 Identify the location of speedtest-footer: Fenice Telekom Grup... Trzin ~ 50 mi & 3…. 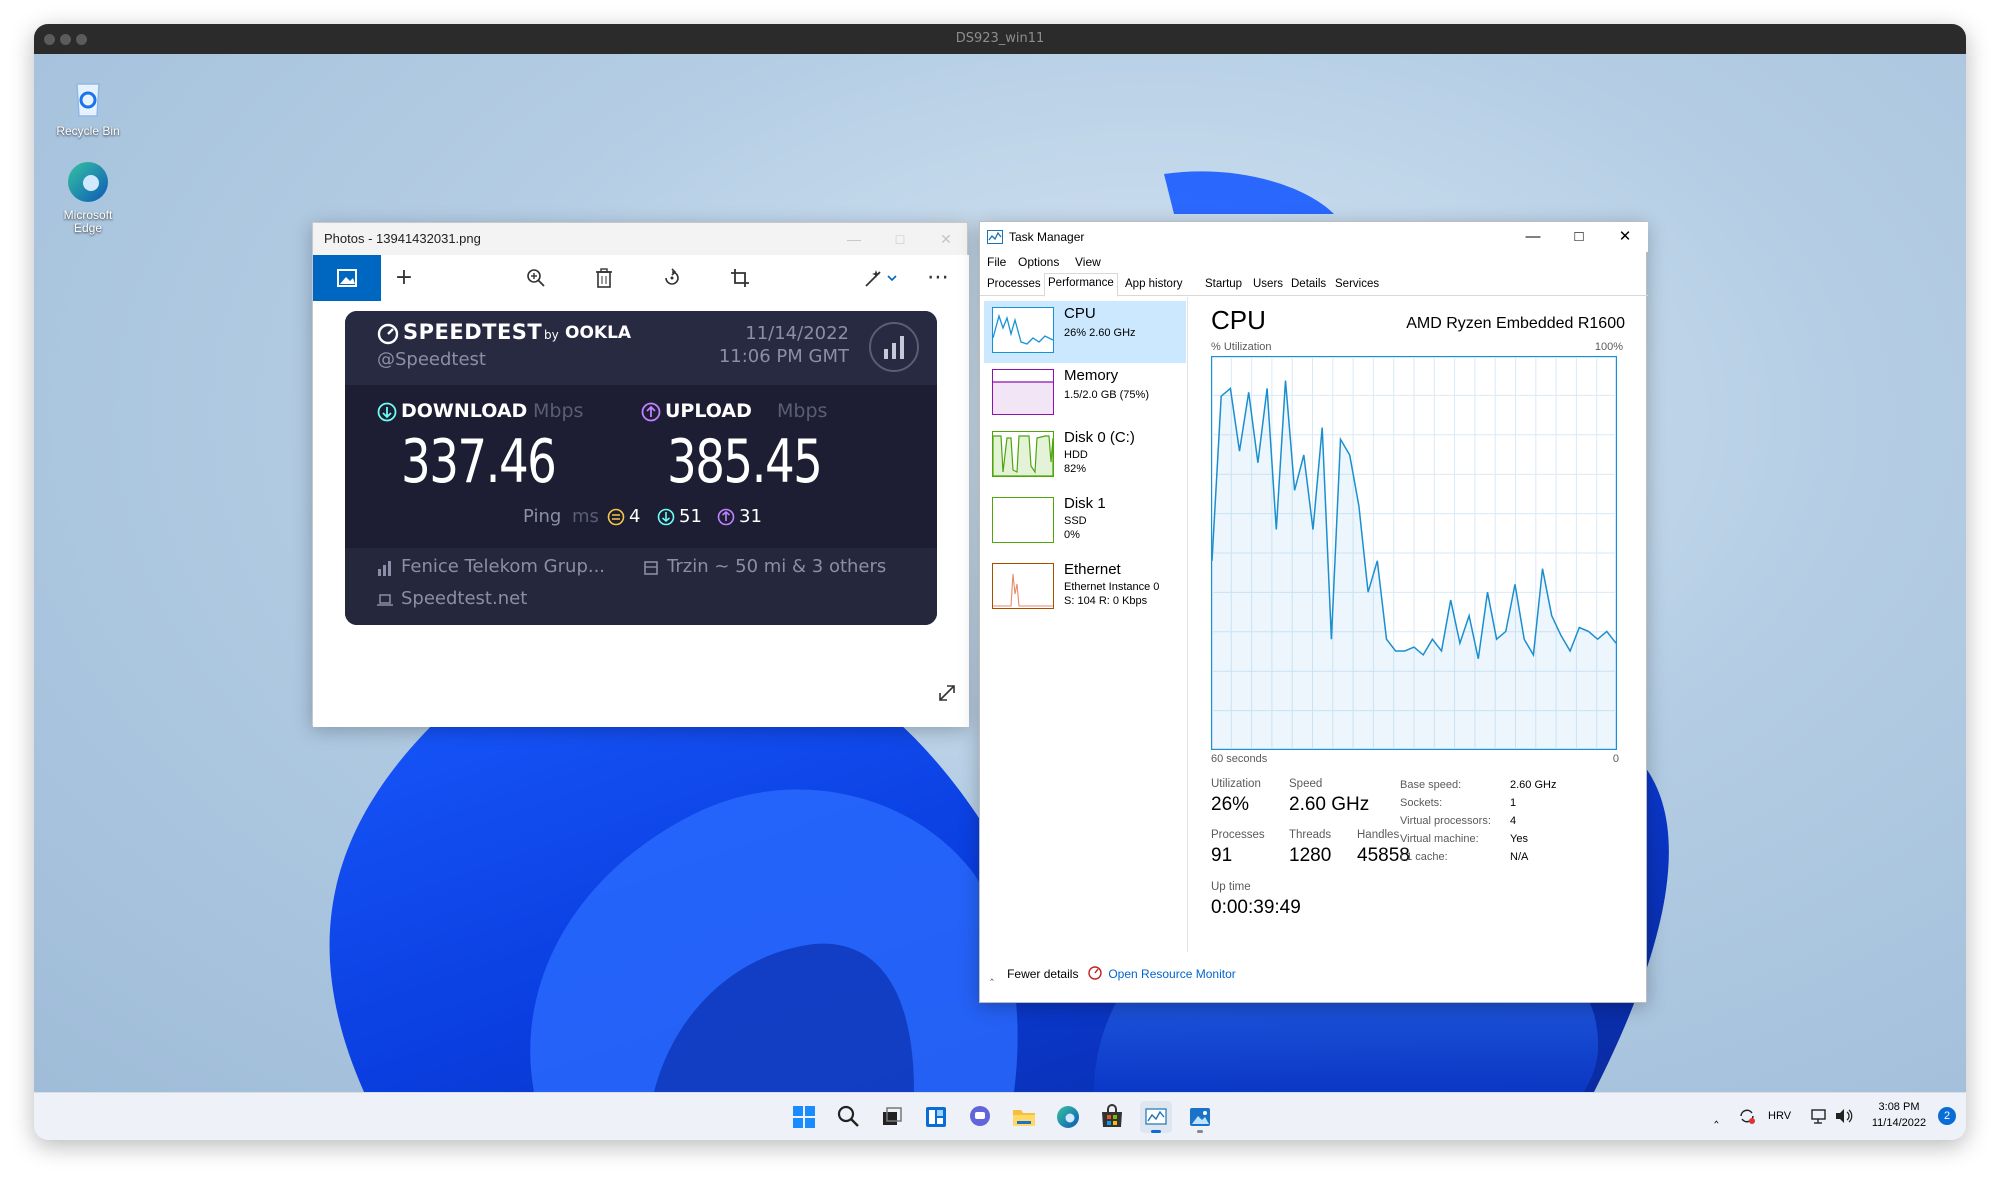
(641, 586).